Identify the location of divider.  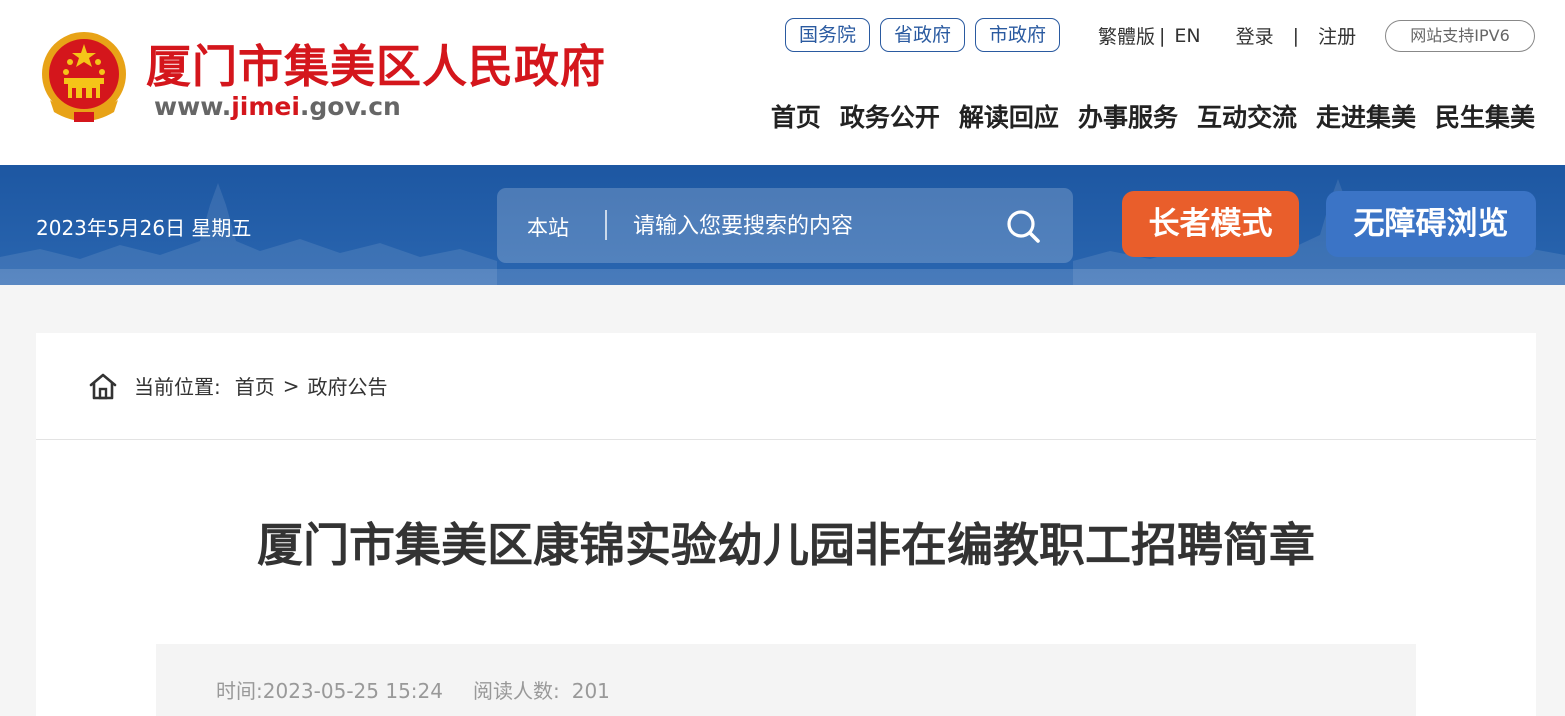
(786, 439).